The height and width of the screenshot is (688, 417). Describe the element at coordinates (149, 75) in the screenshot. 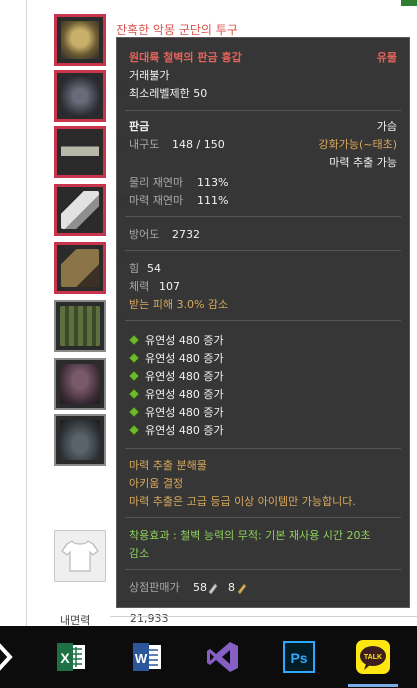

I see `trade-status: 거래불가` at that location.